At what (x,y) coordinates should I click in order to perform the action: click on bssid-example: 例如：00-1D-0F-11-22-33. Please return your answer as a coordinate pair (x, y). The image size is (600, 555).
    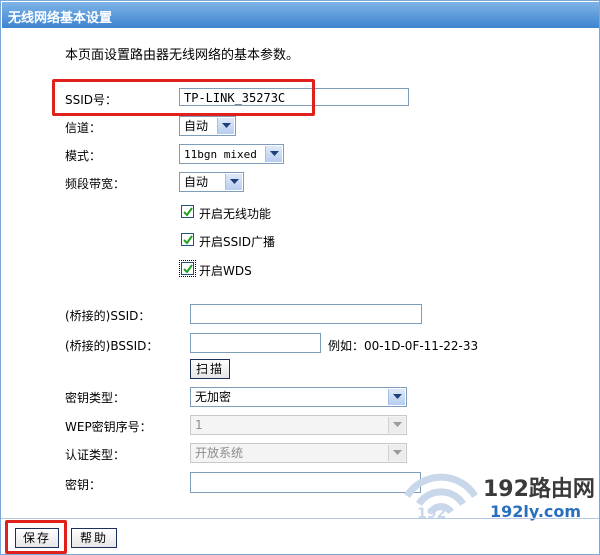
    Looking at the image, I should click on (403, 346).